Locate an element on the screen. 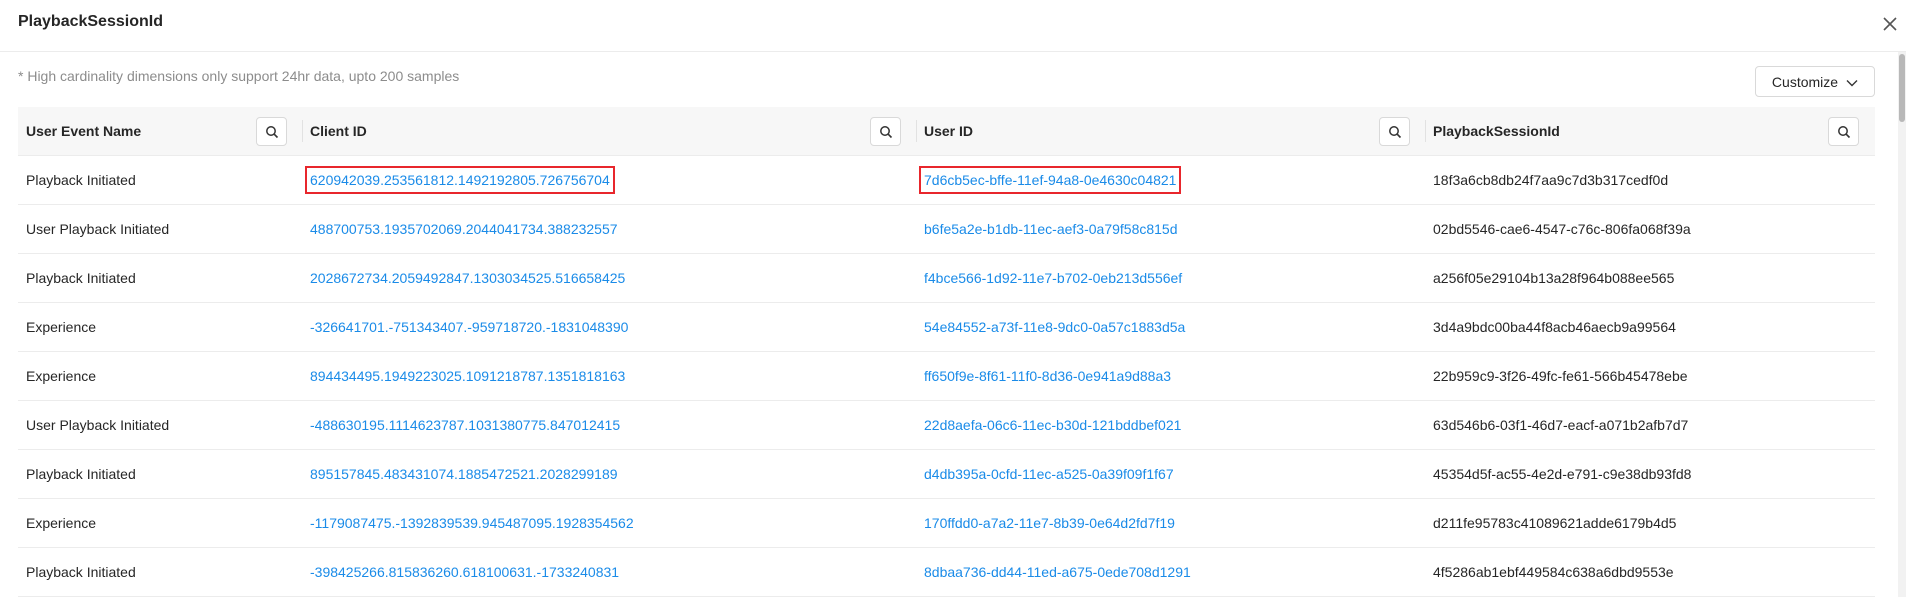  user-id-link: 7d6cb5ec-bffe-11ef-94a8-0e4630c04821 is located at coordinates (1050, 180).